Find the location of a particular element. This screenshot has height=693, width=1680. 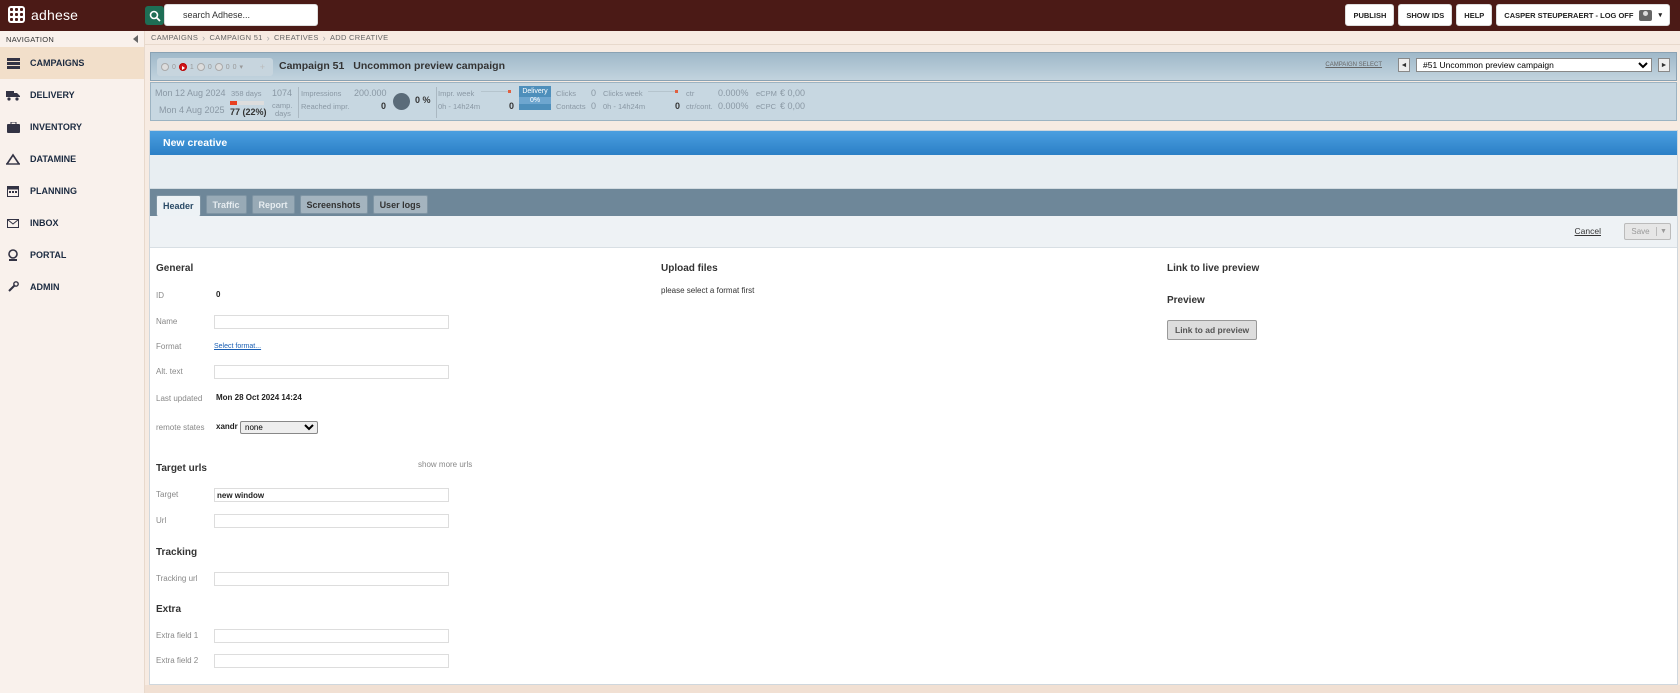

search-icon is located at coordinates (155, 16).